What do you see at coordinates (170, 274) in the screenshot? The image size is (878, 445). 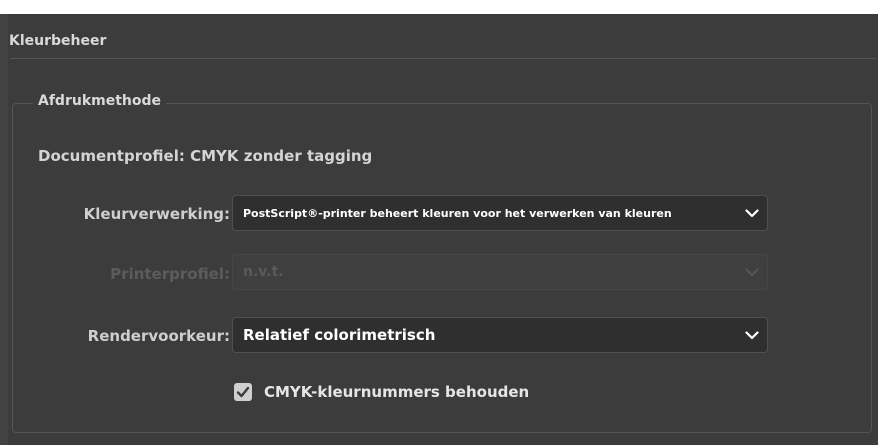 I see `printer-profile-label: Printerprofiel:` at bounding box center [170, 274].